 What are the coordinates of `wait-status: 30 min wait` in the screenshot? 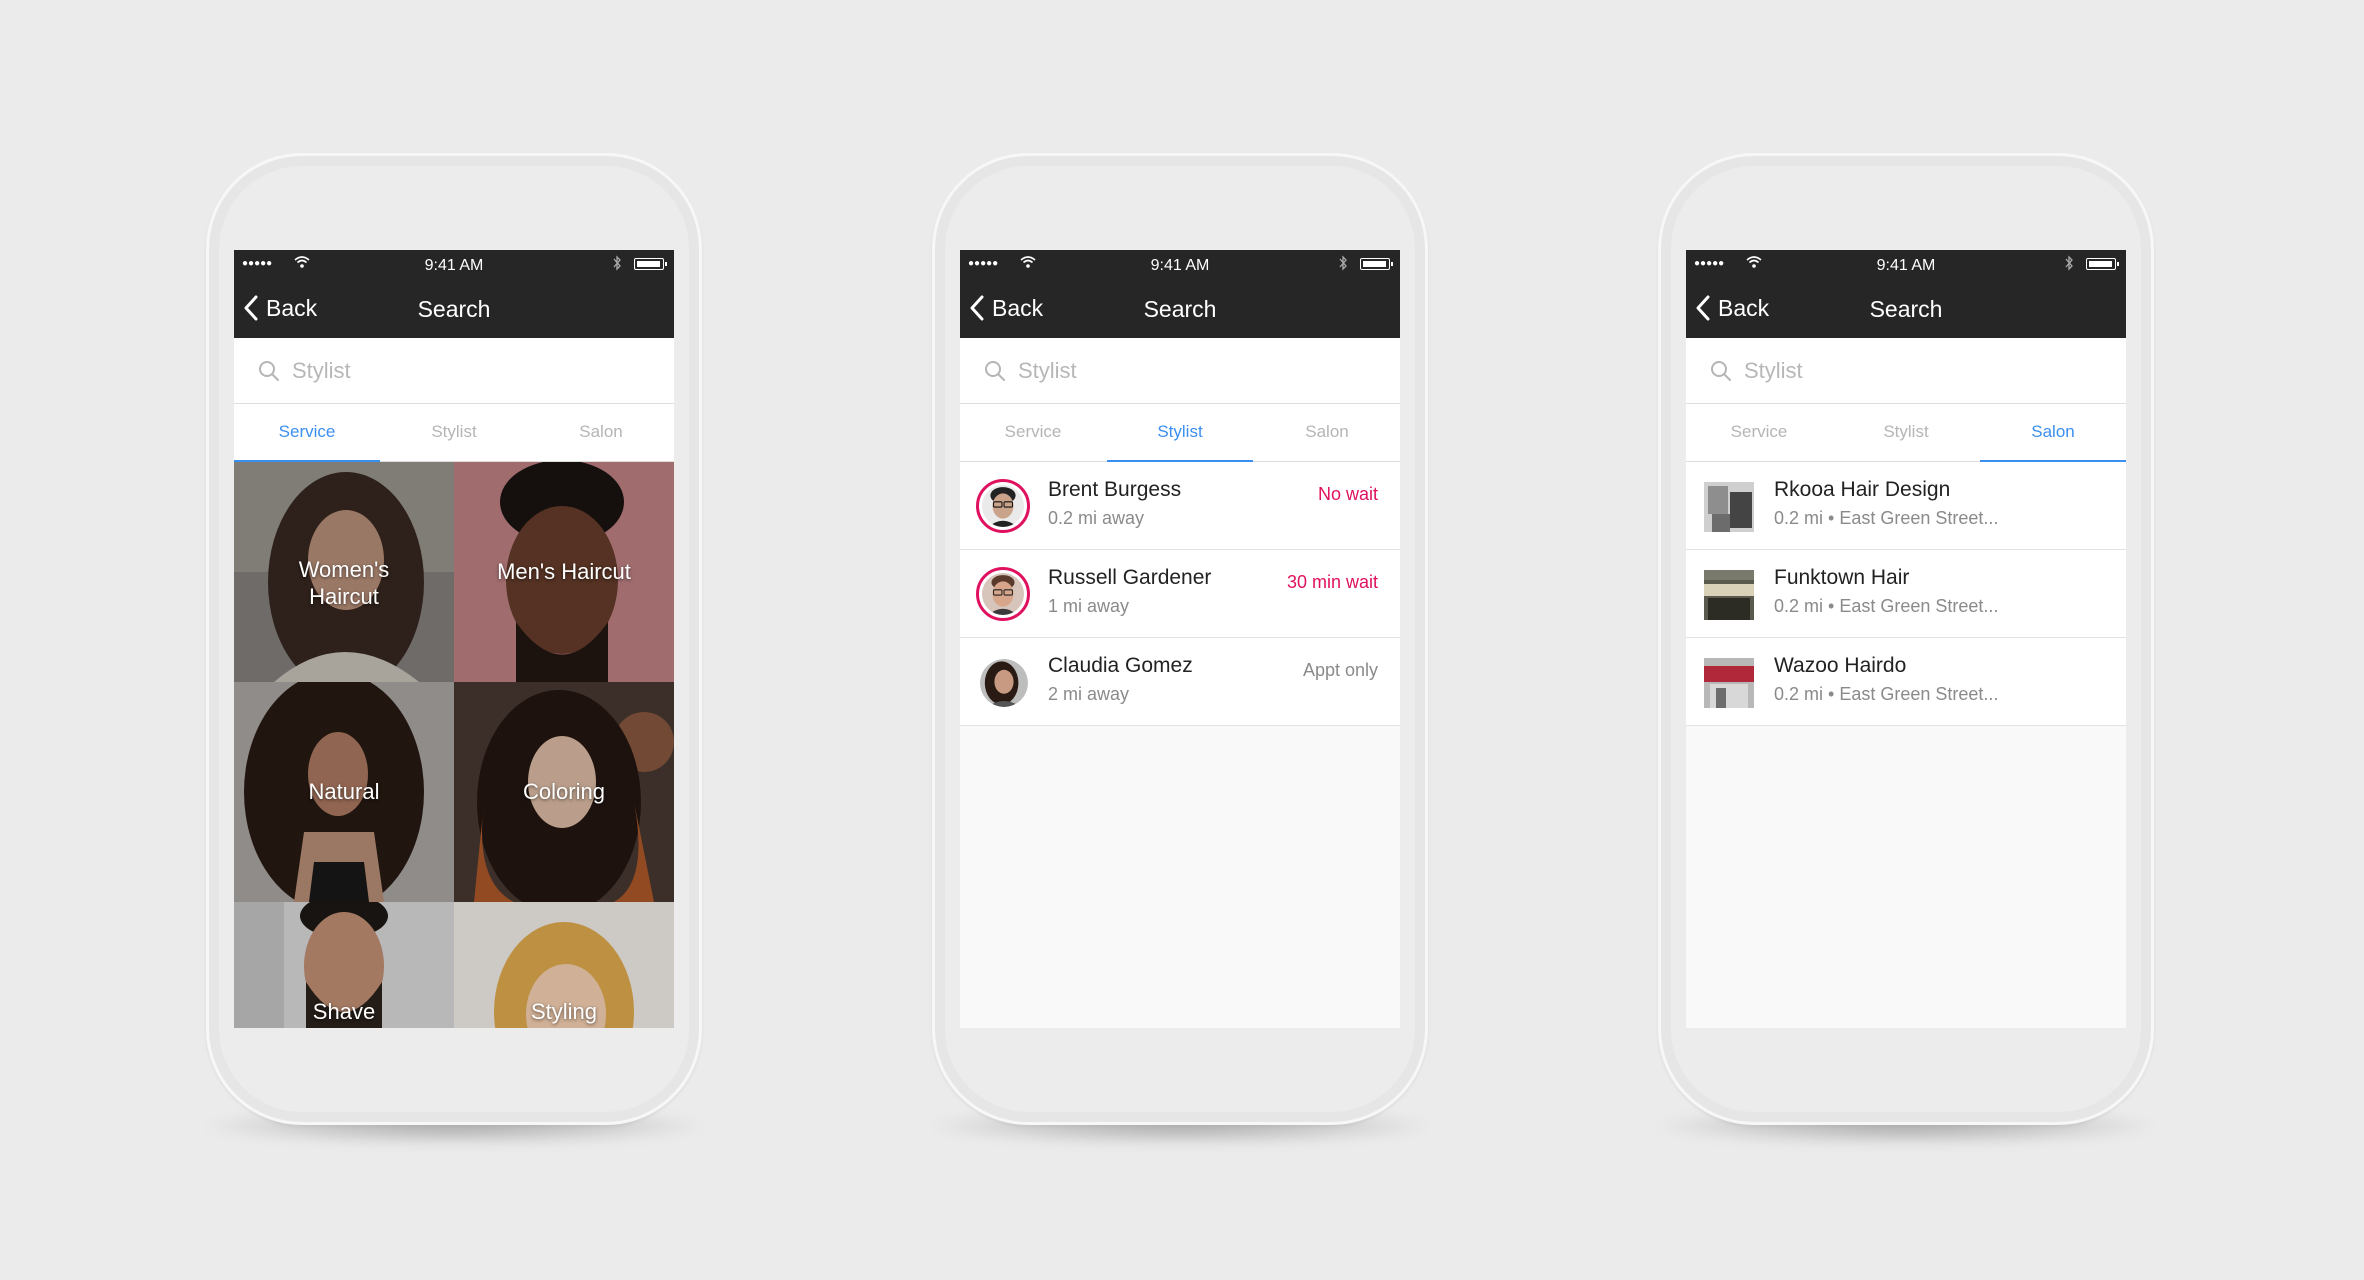 It's located at (1332, 582).